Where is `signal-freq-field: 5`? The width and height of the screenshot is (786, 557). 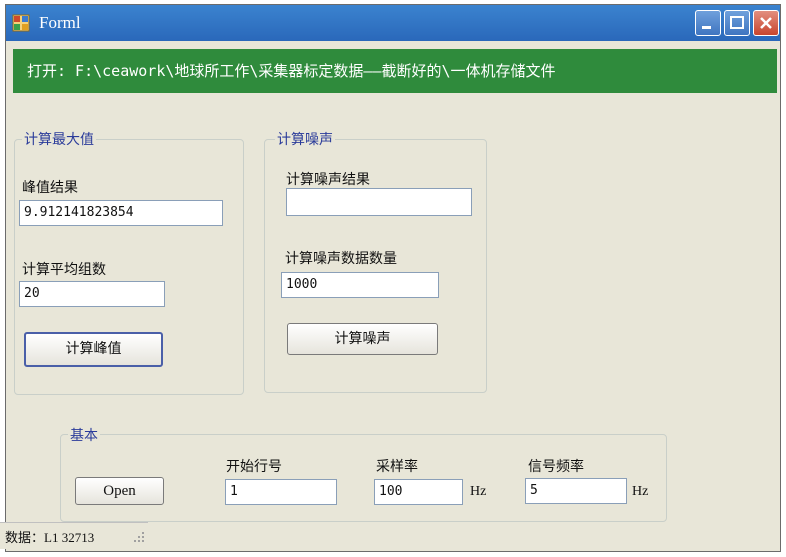 signal-freq-field: 5 is located at coordinates (576, 491).